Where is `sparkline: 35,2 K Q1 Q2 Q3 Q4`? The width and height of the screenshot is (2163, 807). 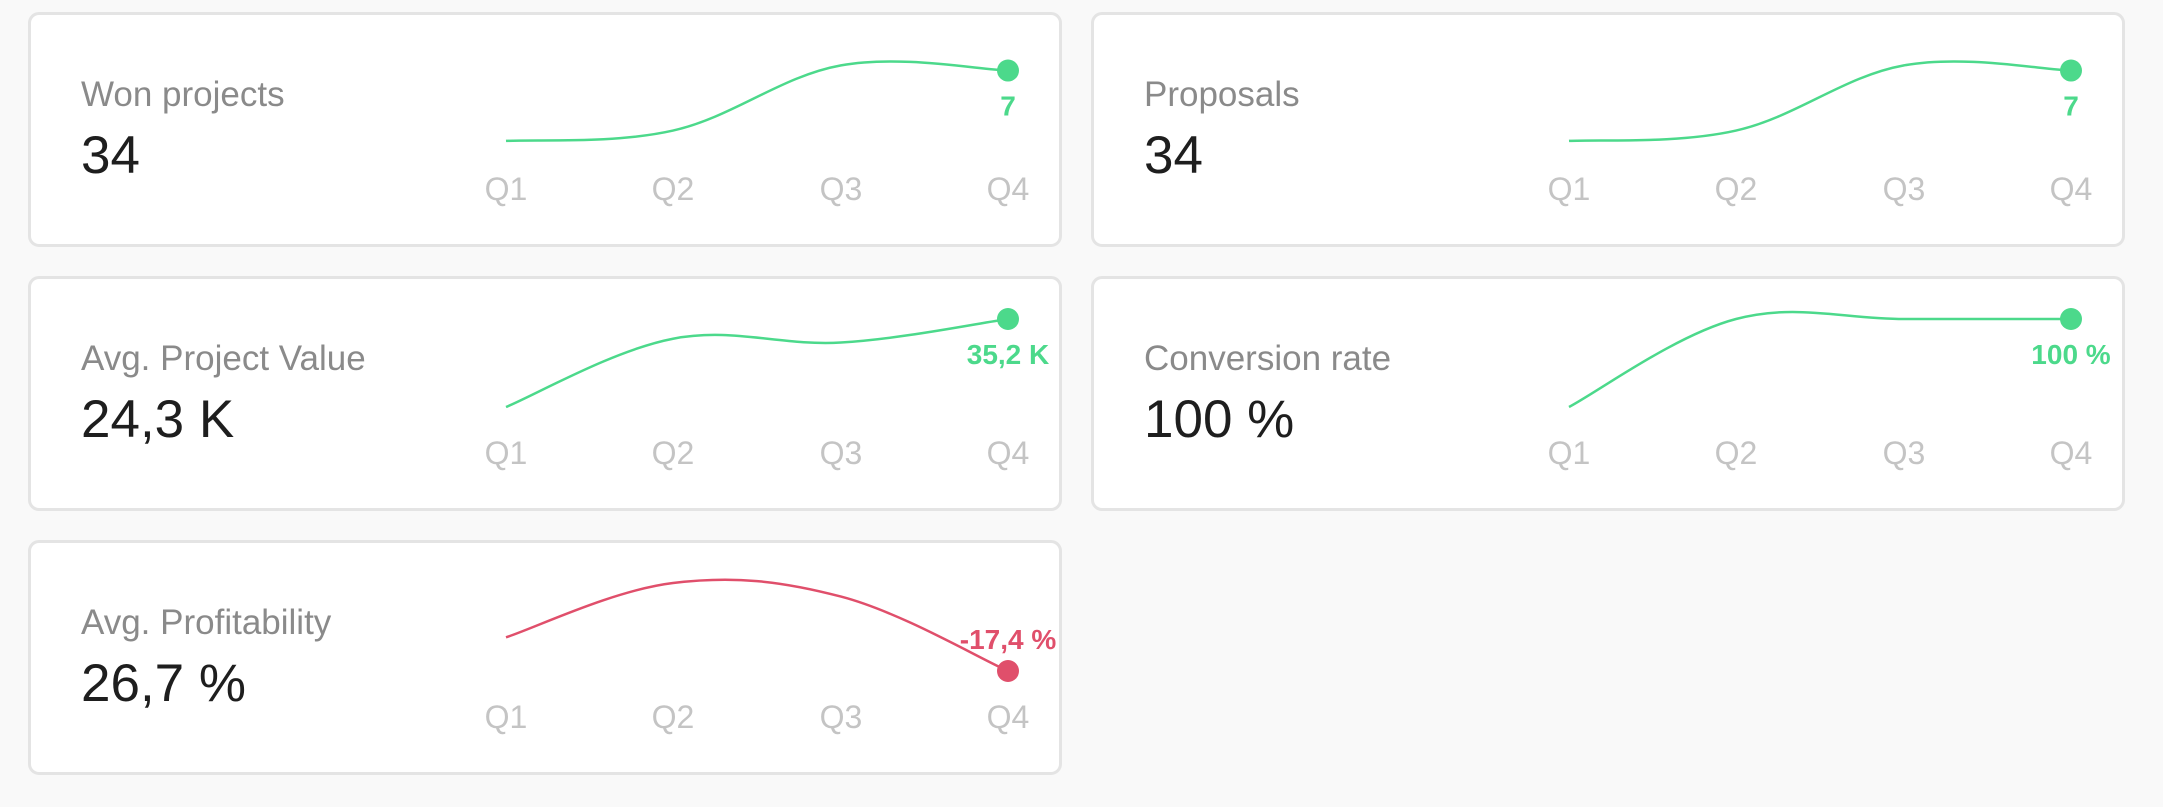 sparkline: 35,2 K Q1 Q2 Q3 Q4 is located at coordinates (767, 389).